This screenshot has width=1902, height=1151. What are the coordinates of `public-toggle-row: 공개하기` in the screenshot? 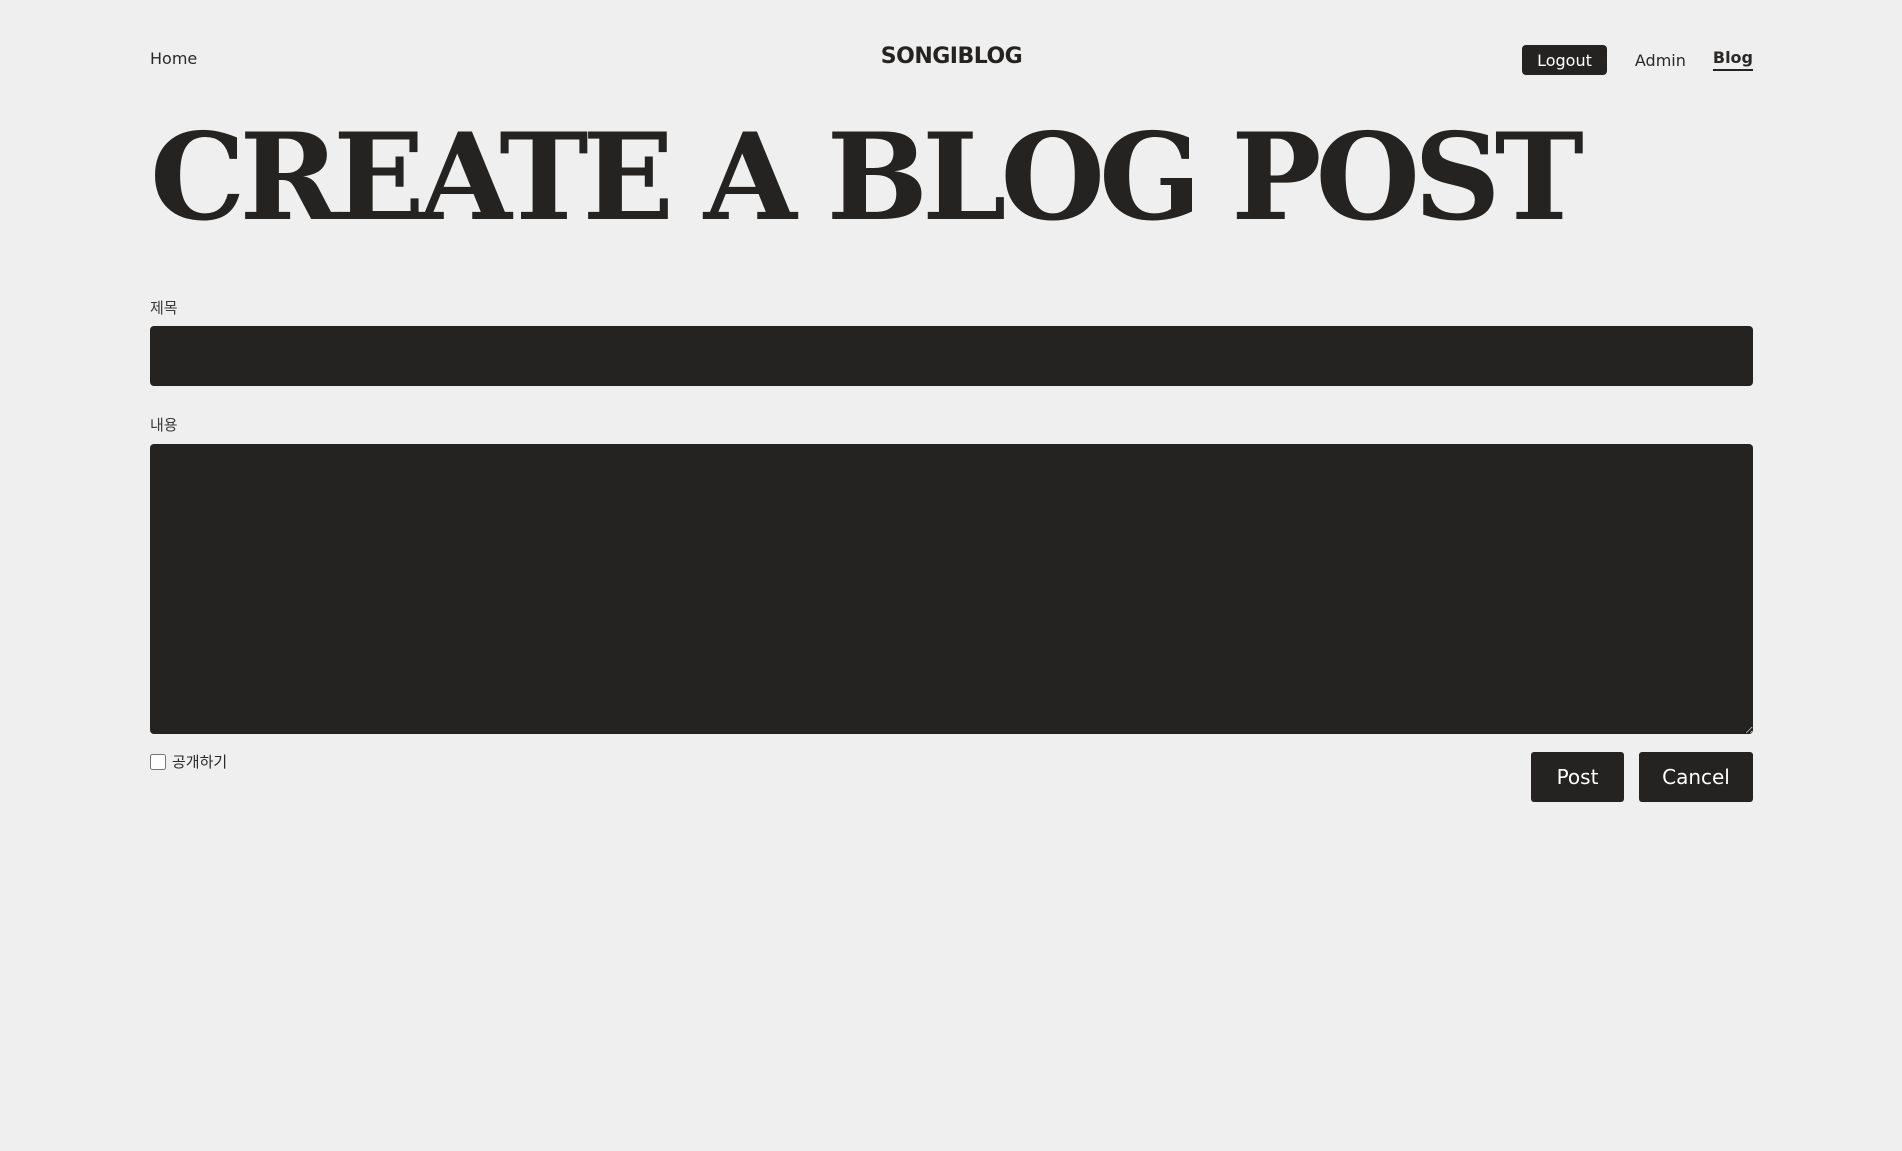 It's located at (188, 761).